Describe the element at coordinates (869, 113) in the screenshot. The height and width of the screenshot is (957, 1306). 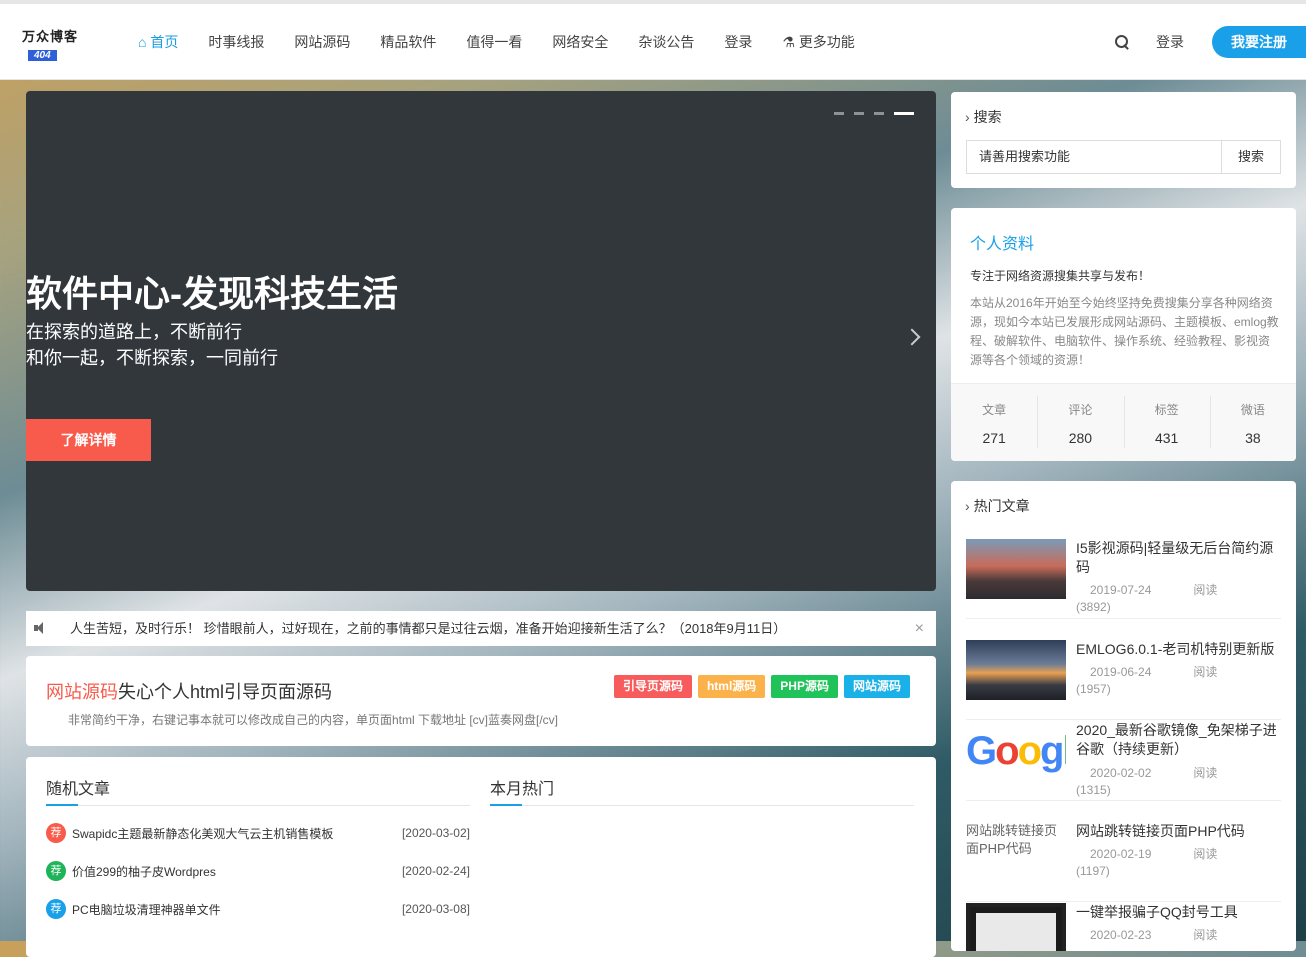
I see `slider-dots` at that location.